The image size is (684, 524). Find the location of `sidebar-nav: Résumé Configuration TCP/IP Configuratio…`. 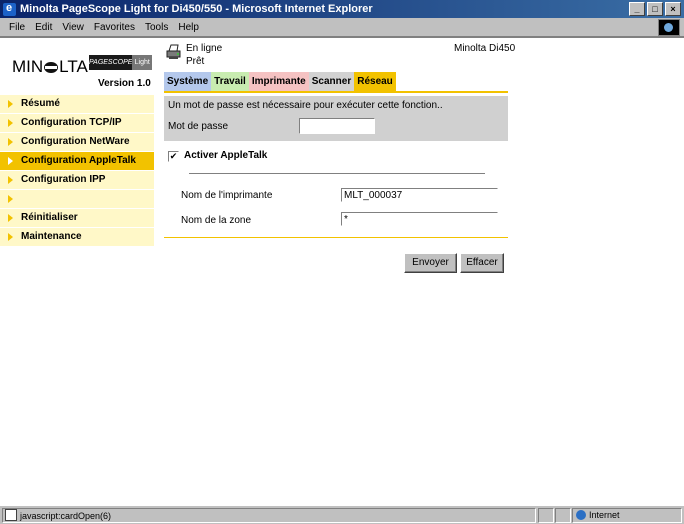

sidebar-nav: Résumé Configuration TCP/IP Configuratio… is located at coordinates (77, 171).